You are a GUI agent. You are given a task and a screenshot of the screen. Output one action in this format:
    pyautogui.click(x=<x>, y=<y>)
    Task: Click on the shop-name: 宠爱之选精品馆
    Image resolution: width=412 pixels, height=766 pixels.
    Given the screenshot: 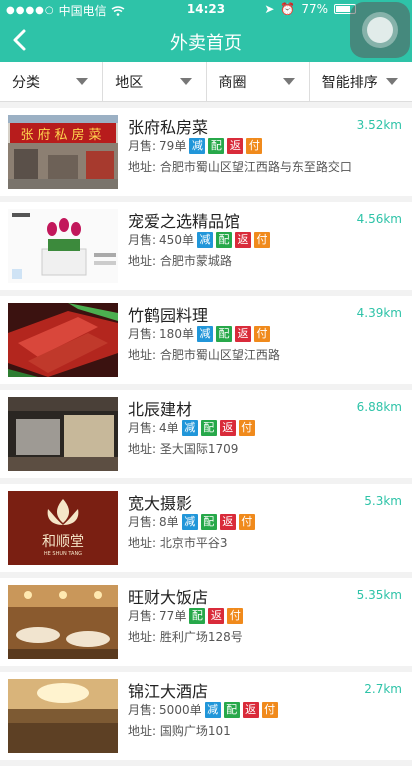 What is the action you would take?
    pyautogui.click(x=184, y=221)
    